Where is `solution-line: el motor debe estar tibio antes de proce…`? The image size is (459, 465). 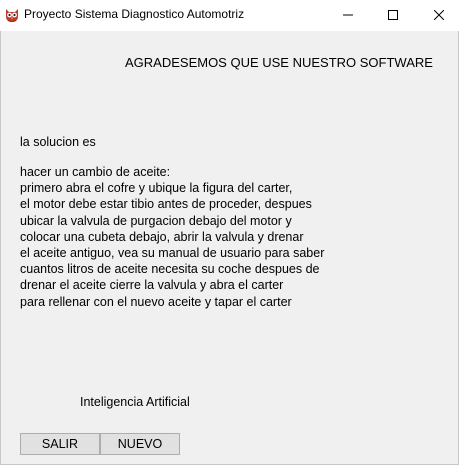
solution-line: el motor debe estar tibio antes de proce… is located at coordinates (166, 204).